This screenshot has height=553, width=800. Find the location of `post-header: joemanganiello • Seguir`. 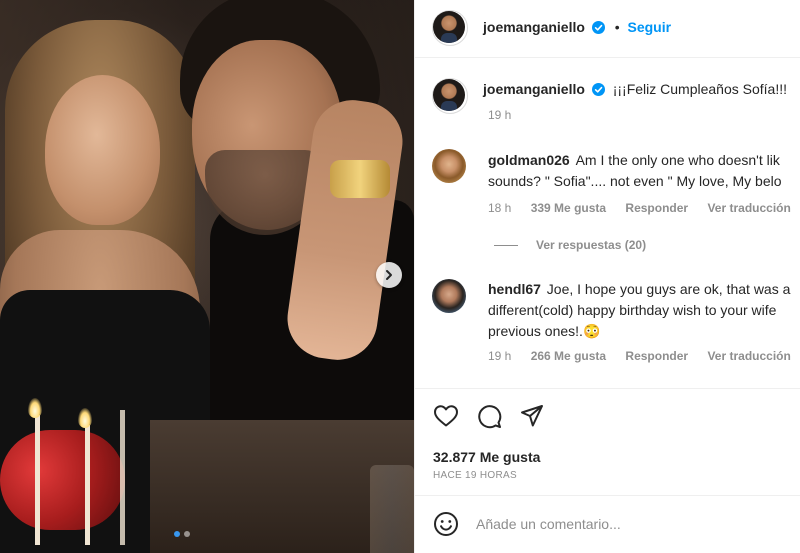

post-header: joemanganiello • Seguir is located at coordinates (577, 27).